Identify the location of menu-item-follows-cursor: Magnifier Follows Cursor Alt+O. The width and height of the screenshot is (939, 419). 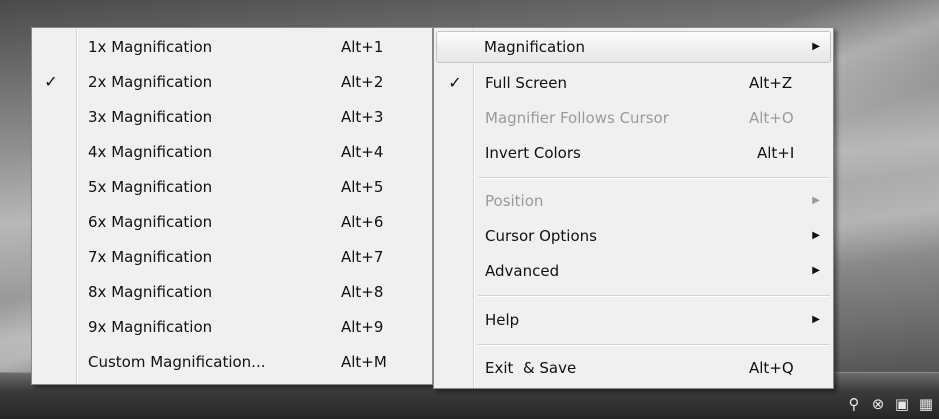
(633, 118).